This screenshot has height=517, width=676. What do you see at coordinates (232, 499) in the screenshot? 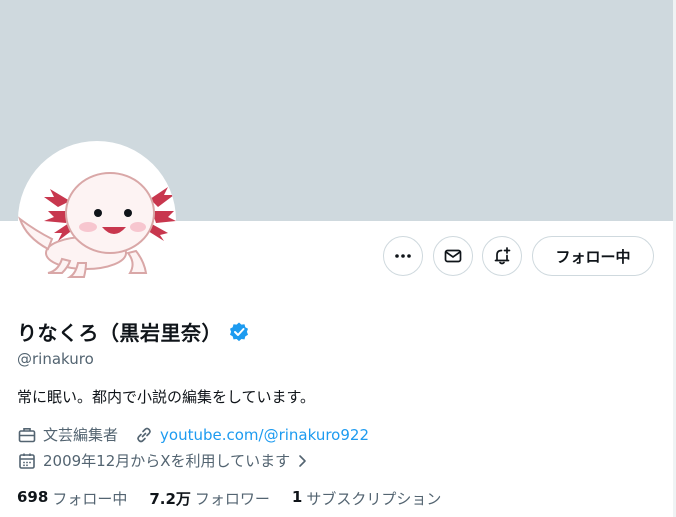
I see `stat-label: フォロワー` at bounding box center [232, 499].